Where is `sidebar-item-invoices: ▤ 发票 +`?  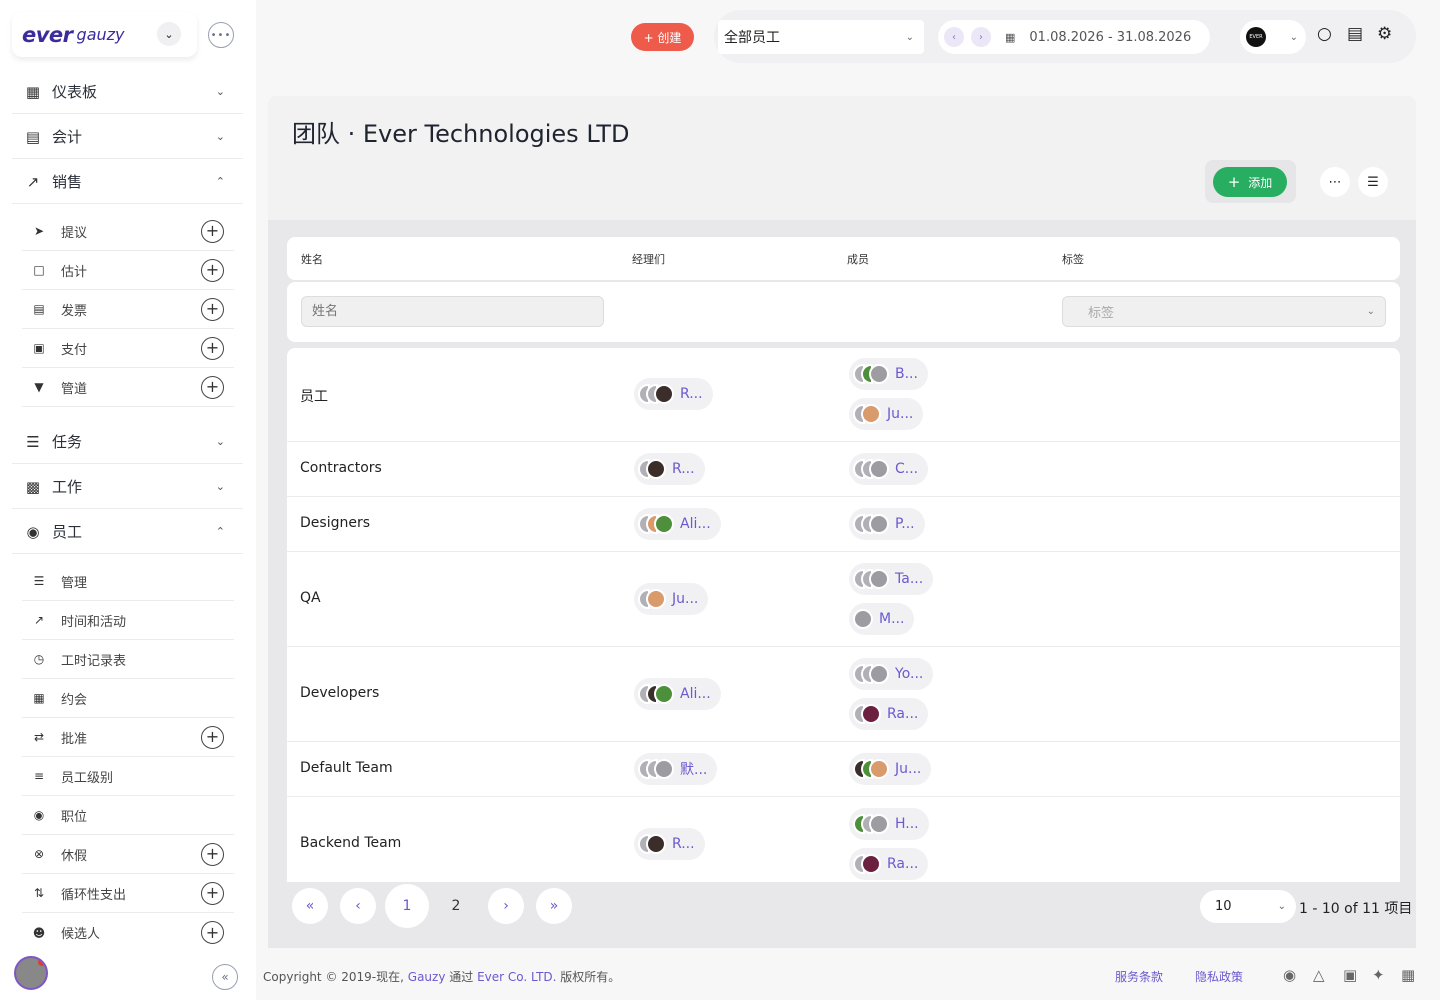 sidebar-item-invoices: ▤ 发票 + is located at coordinates (128, 309).